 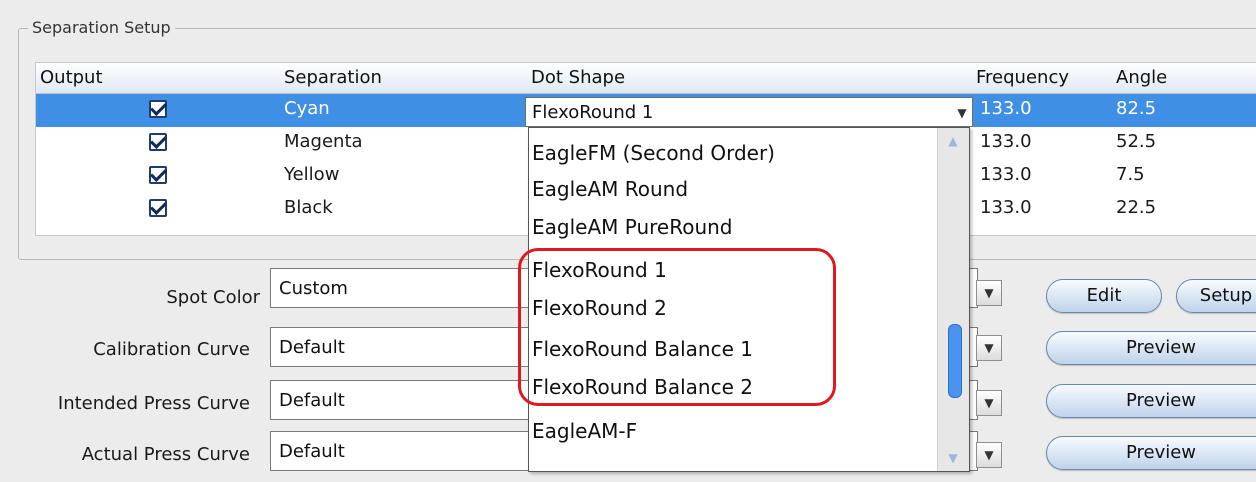 I want to click on separation-cell: Cyan, so click(x=307, y=108).